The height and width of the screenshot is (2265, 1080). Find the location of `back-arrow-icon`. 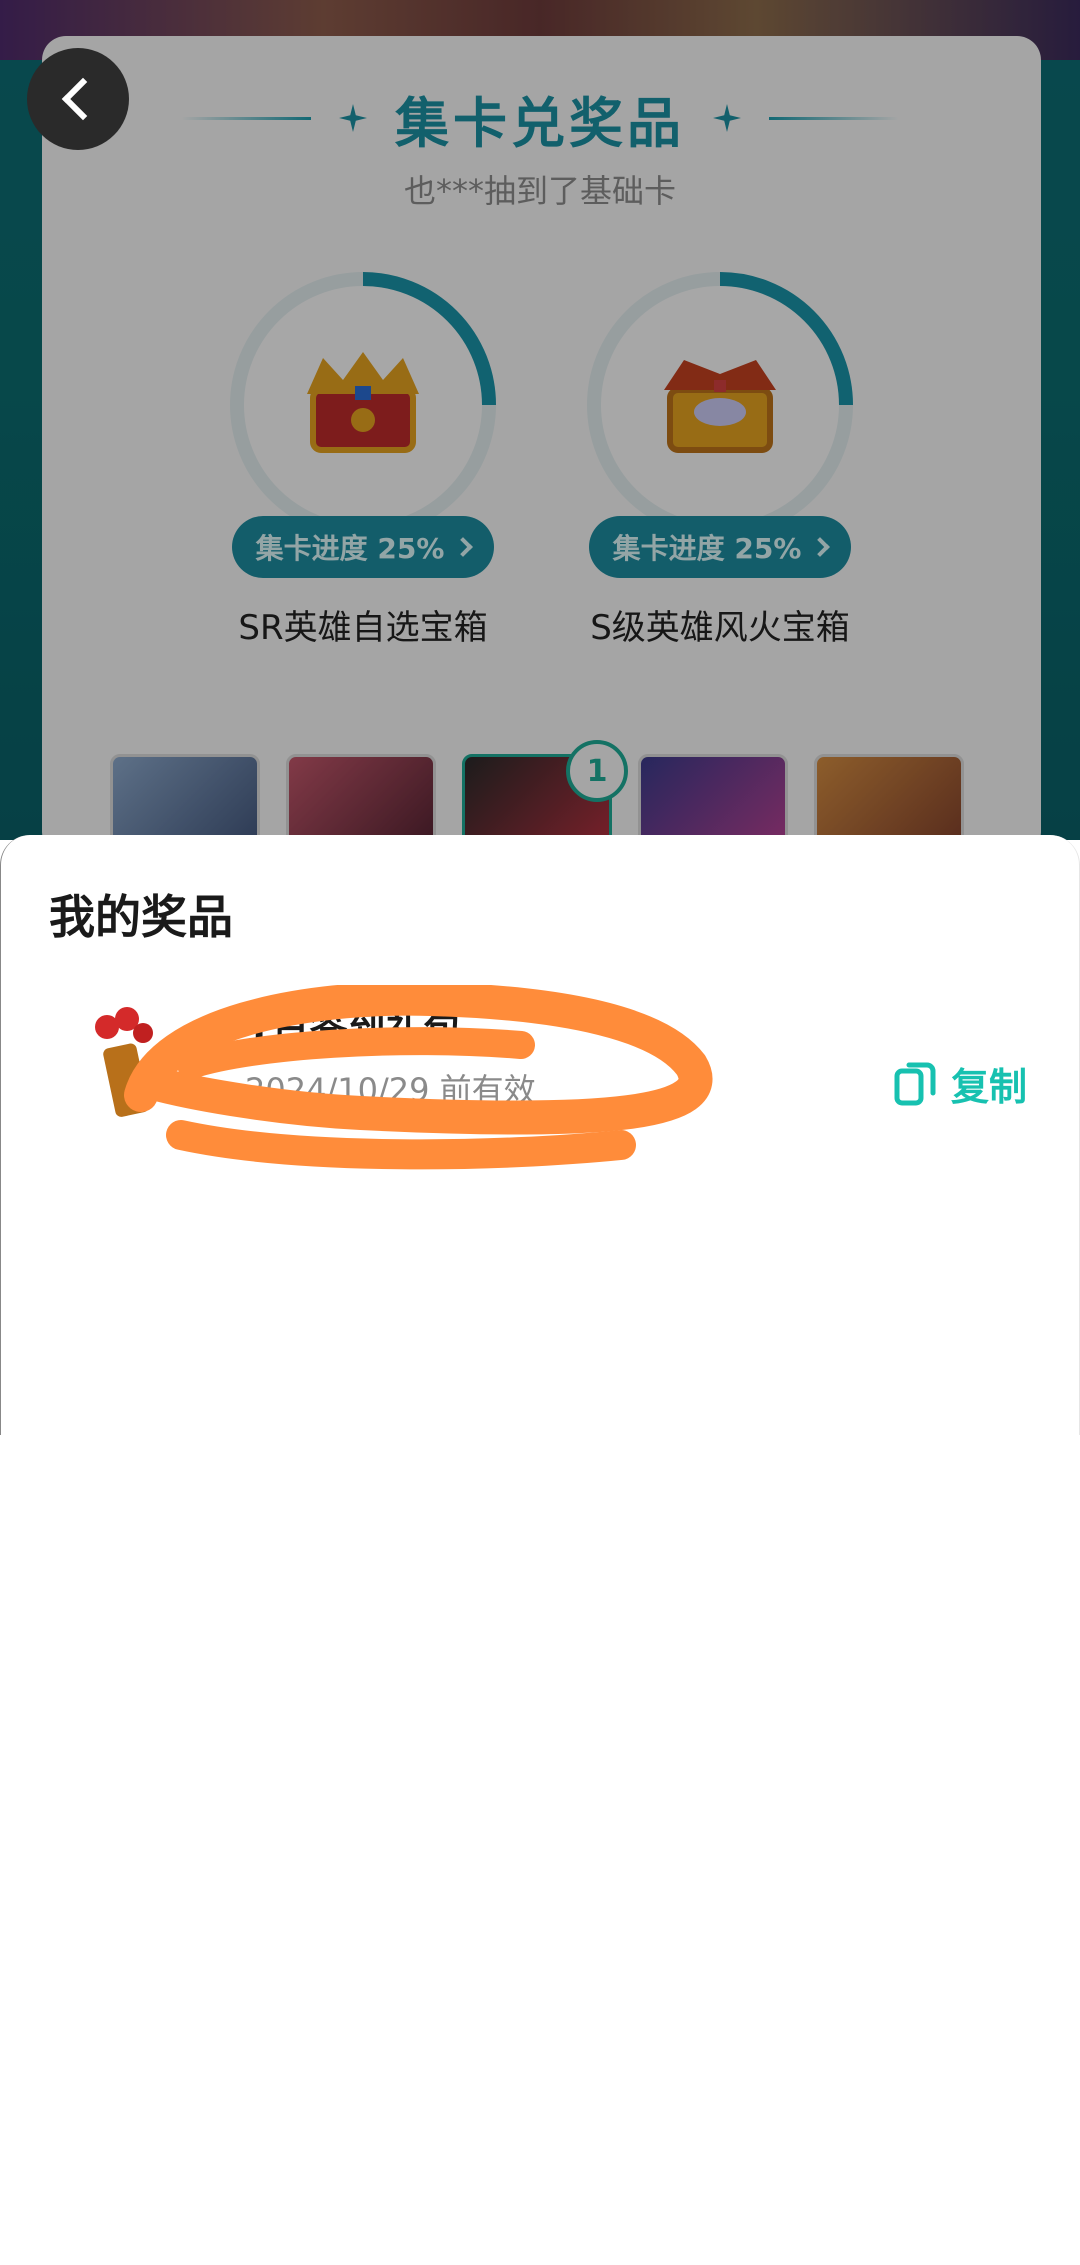

back-arrow-icon is located at coordinates (83, 99).